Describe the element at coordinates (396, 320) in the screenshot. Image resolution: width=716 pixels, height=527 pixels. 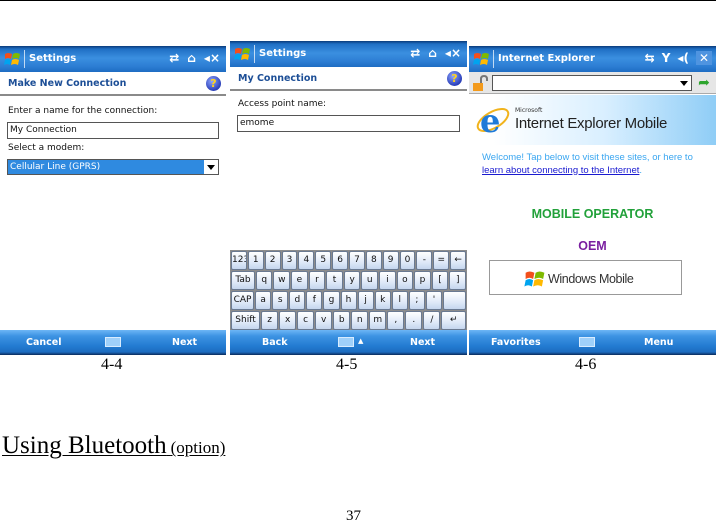
I see `key: ,` at that location.